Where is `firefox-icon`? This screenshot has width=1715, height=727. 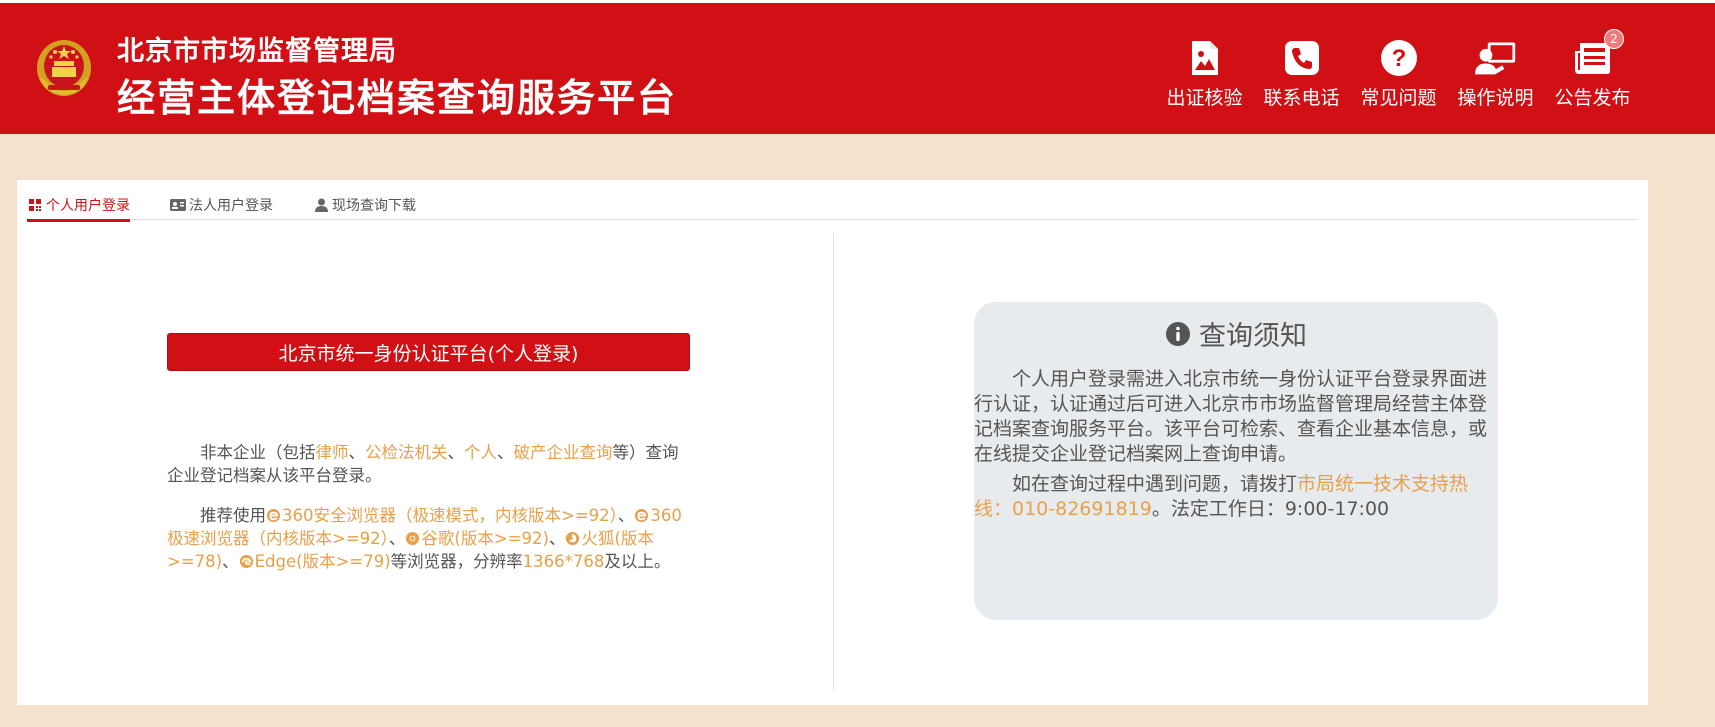 firefox-icon is located at coordinates (573, 538).